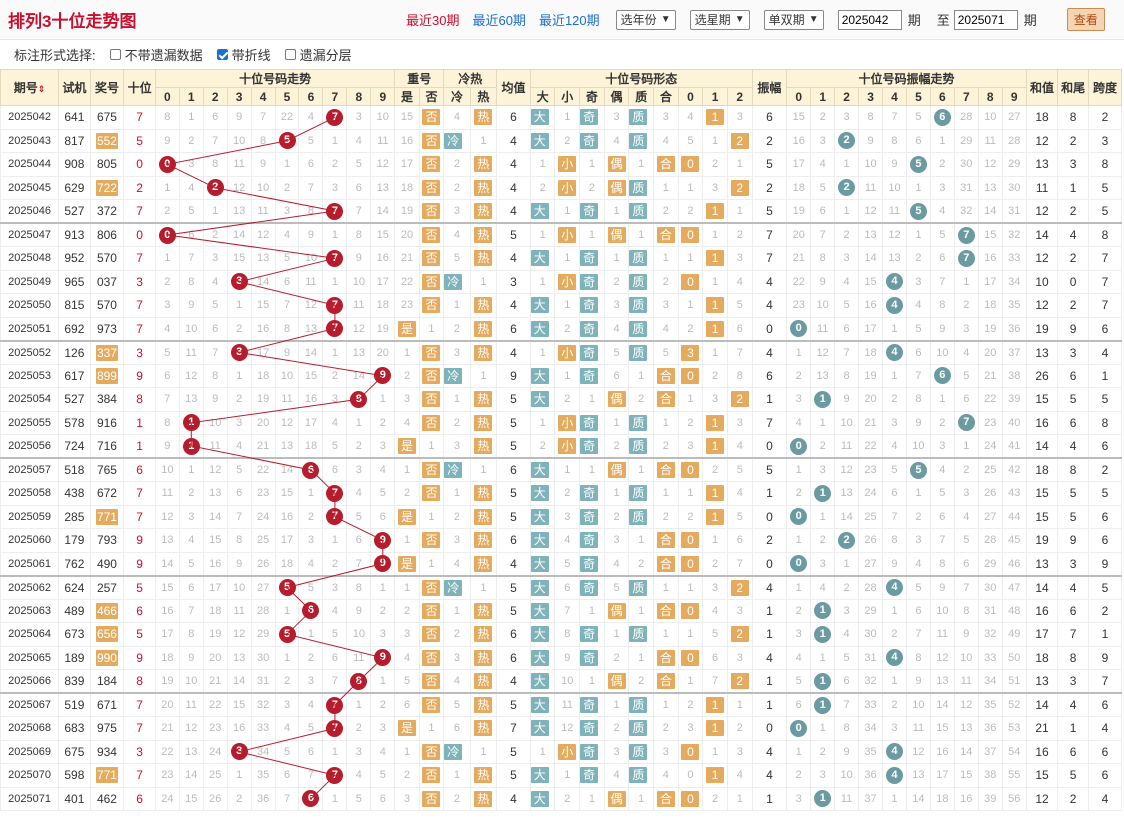 The image size is (1124, 819). What do you see at coordinates (30, 375) in the screenshot?
I see `issue-cell: 2025053` at bounding box center [30, 375].